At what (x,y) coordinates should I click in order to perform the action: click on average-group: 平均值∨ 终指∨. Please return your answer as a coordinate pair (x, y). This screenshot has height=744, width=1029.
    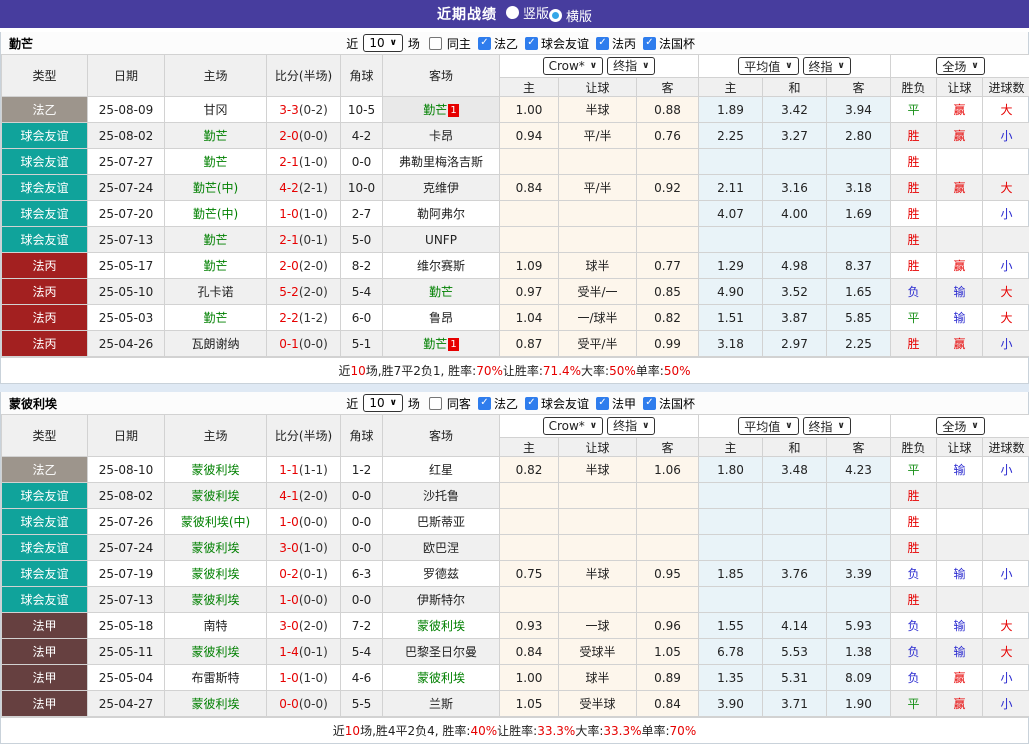
    Looking at the image, I should click on (795, 426).